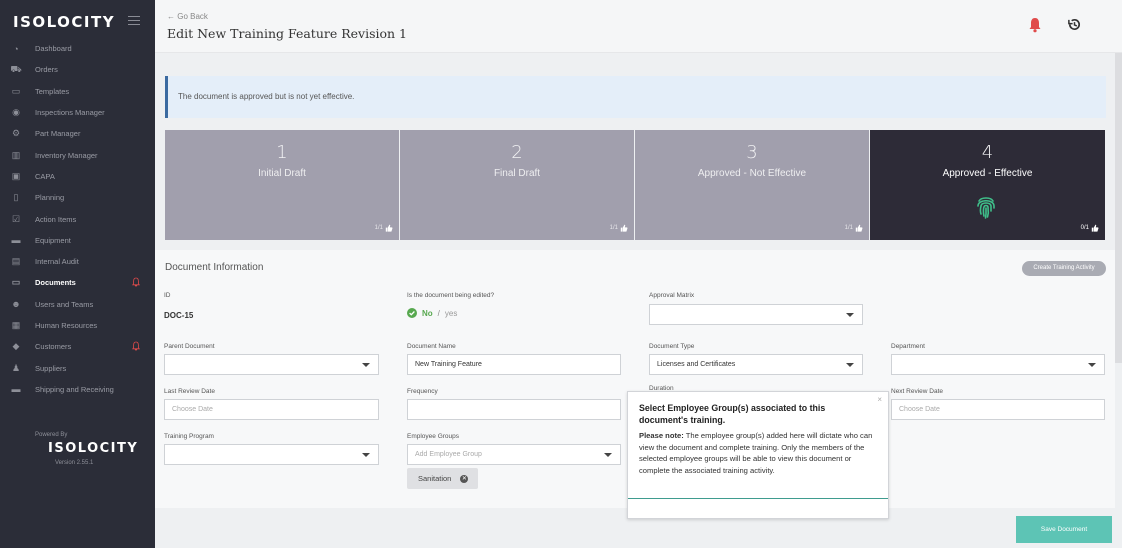  I want to click on approval-matrix-label: Approval Matrix, so click(672, 295).